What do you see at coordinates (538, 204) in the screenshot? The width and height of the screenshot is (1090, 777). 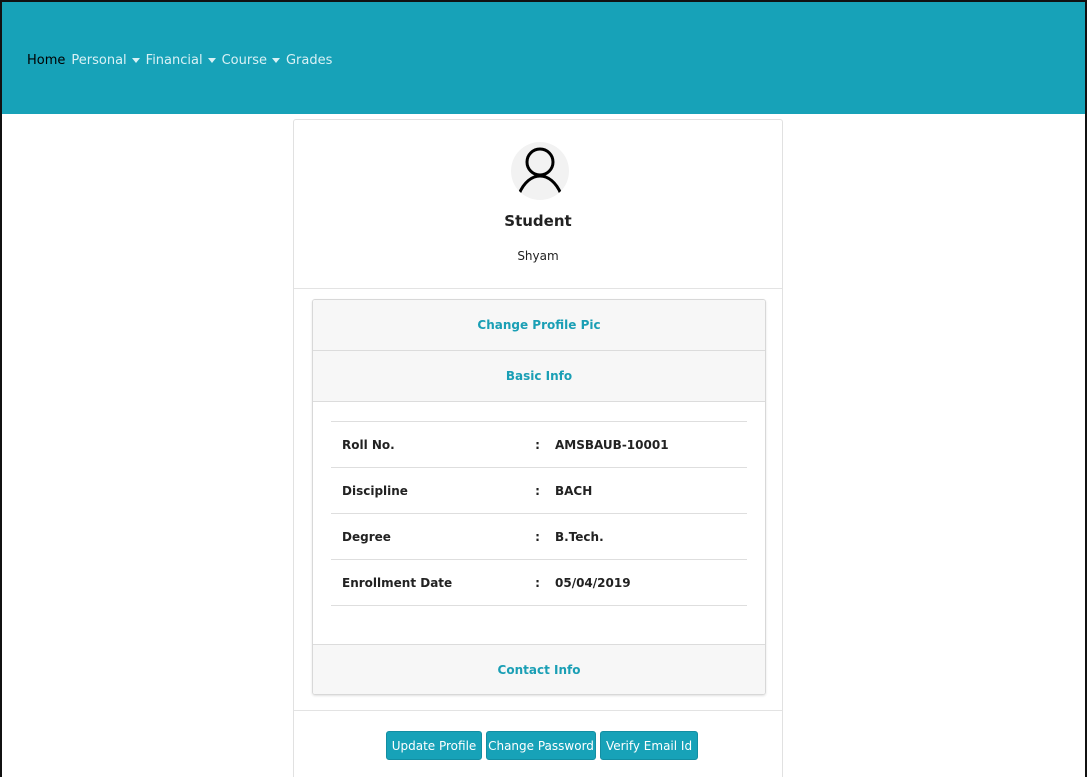 I see `profile-header: Student Shyam` at bounding box center [538, 204].